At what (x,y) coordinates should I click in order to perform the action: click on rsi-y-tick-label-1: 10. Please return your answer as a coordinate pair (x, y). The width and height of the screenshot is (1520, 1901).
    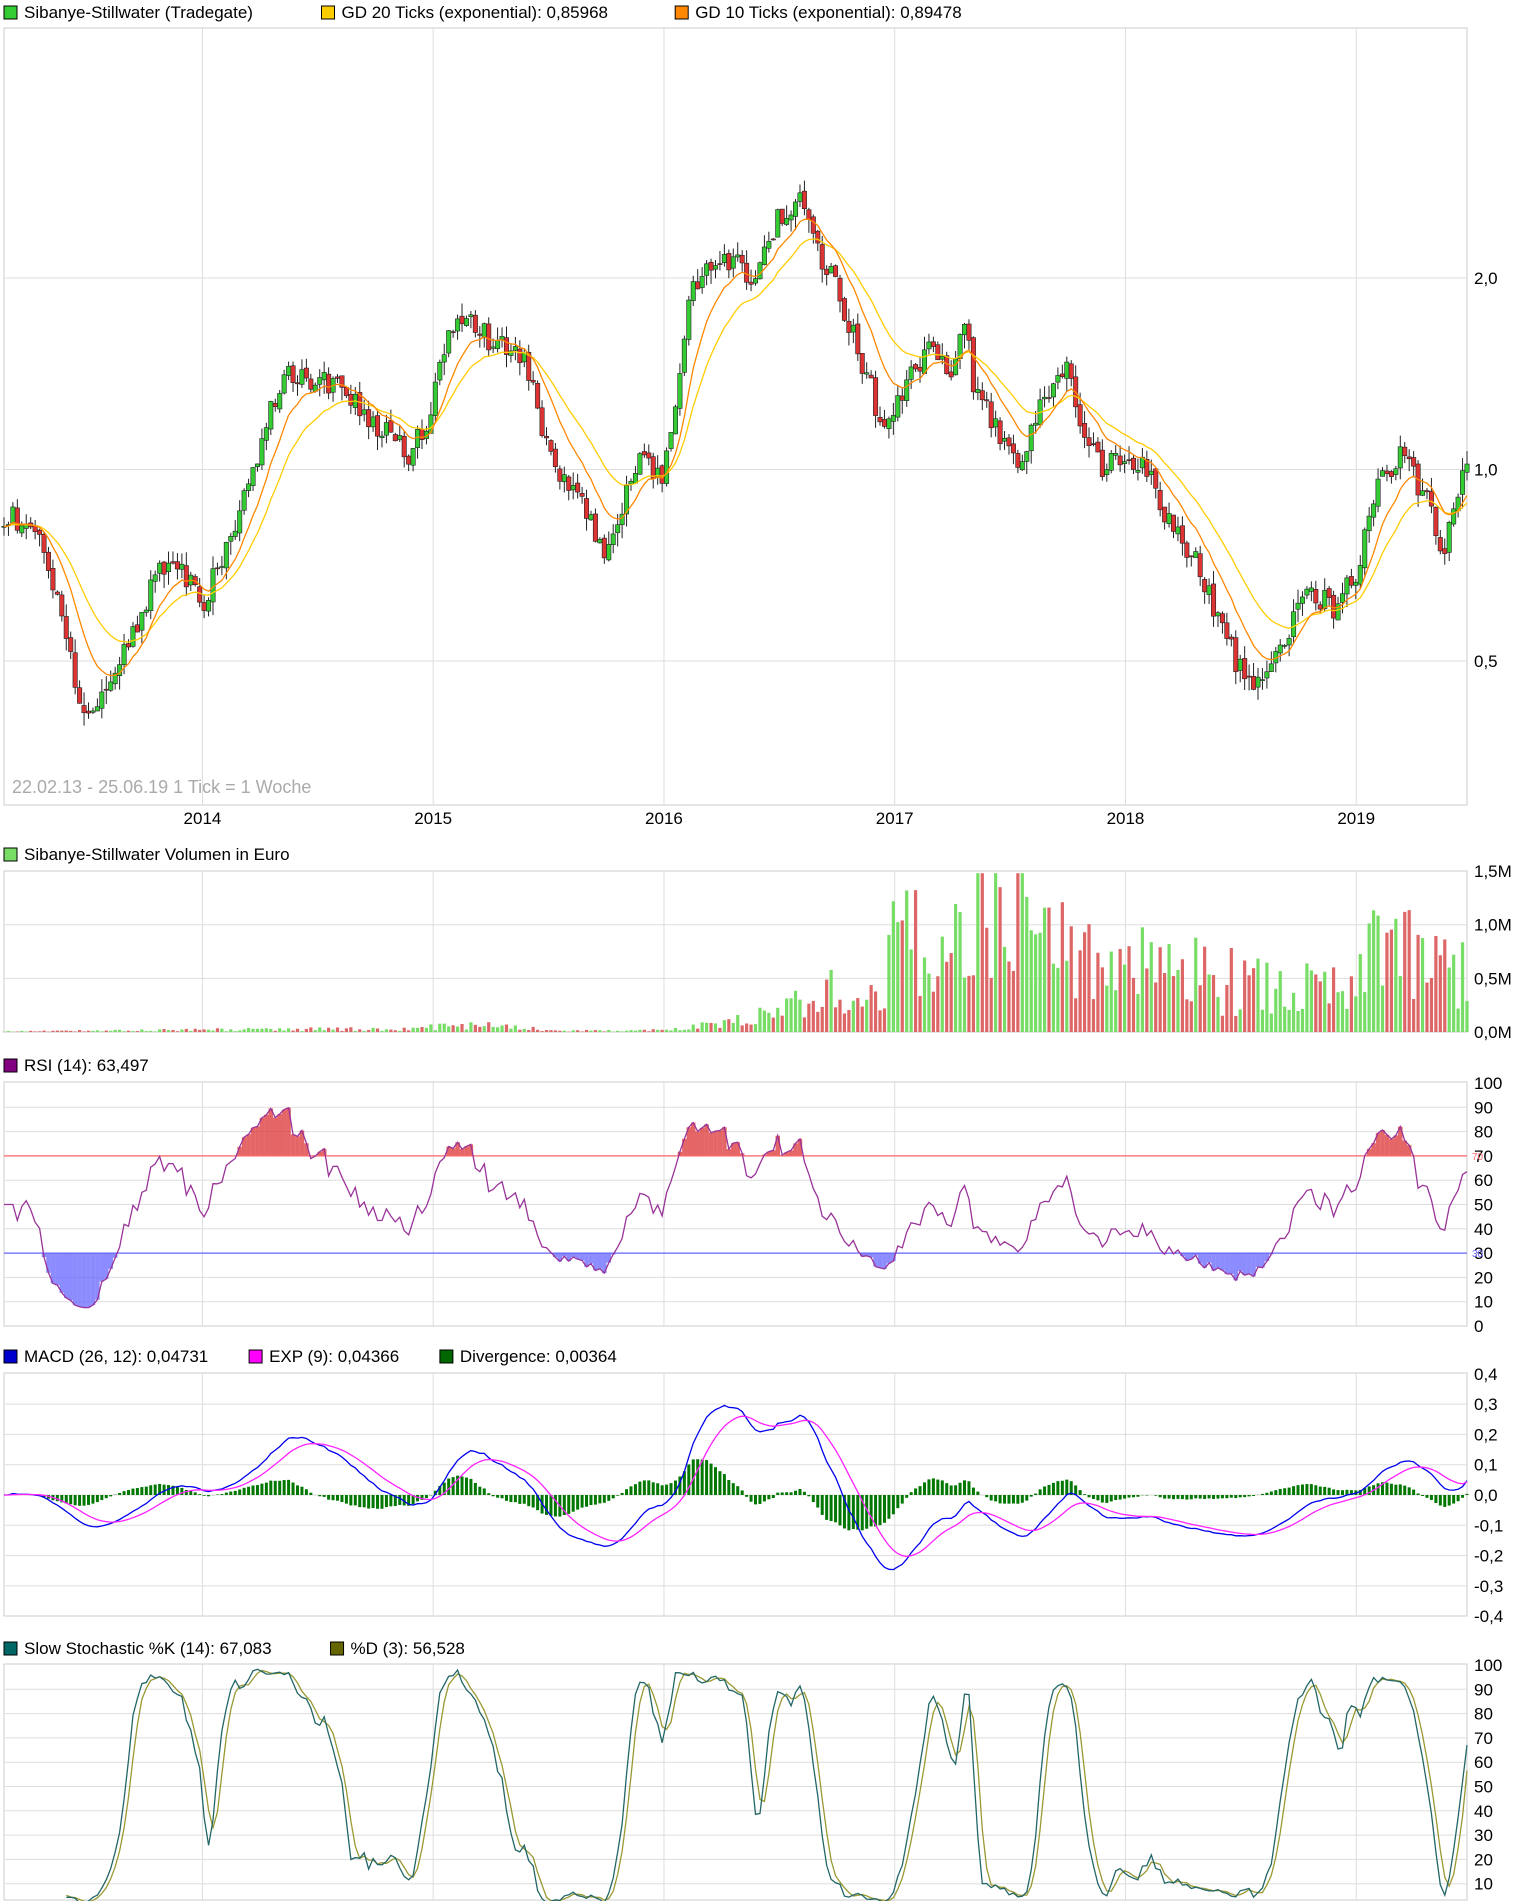
    Looking at the image, I should click on (1483, 1302).